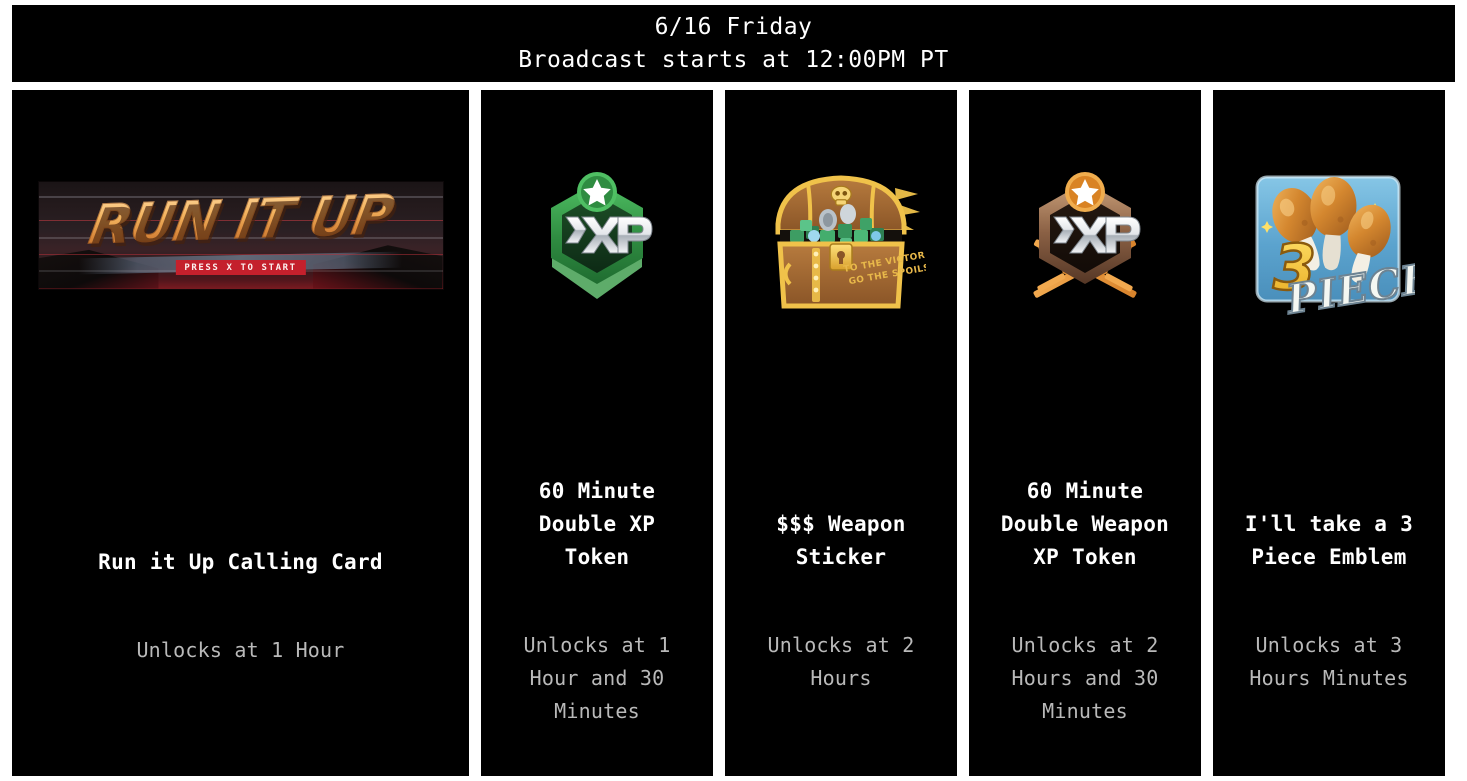 The height and width of the screenshot is (781, 1467). What do you see at coordinates (1085, 678) in the screenshot?
I see `reward-unlock-requirement: Unlocks at 2 Hours and 30 Minutes` at bounding box center [1085, 678].